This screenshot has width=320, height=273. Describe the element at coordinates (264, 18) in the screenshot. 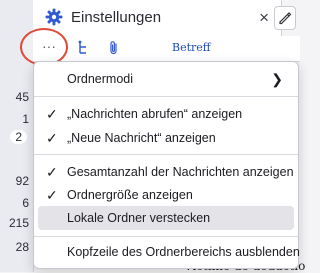

I see `close-icon: ×` at that location.